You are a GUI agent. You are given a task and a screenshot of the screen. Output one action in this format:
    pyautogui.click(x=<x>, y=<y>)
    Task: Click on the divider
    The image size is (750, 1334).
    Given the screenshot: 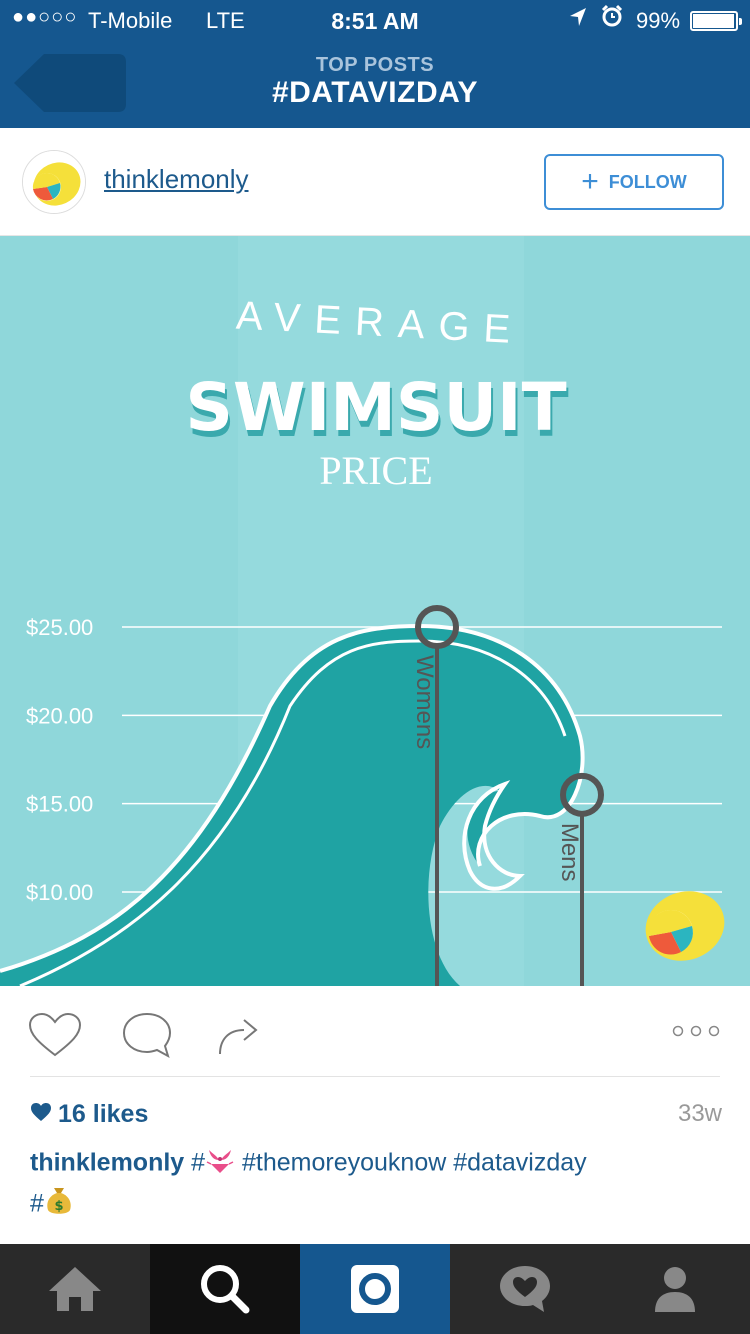 What is the action you would take?
    pyautogui.click(x=375, y=1076)
    